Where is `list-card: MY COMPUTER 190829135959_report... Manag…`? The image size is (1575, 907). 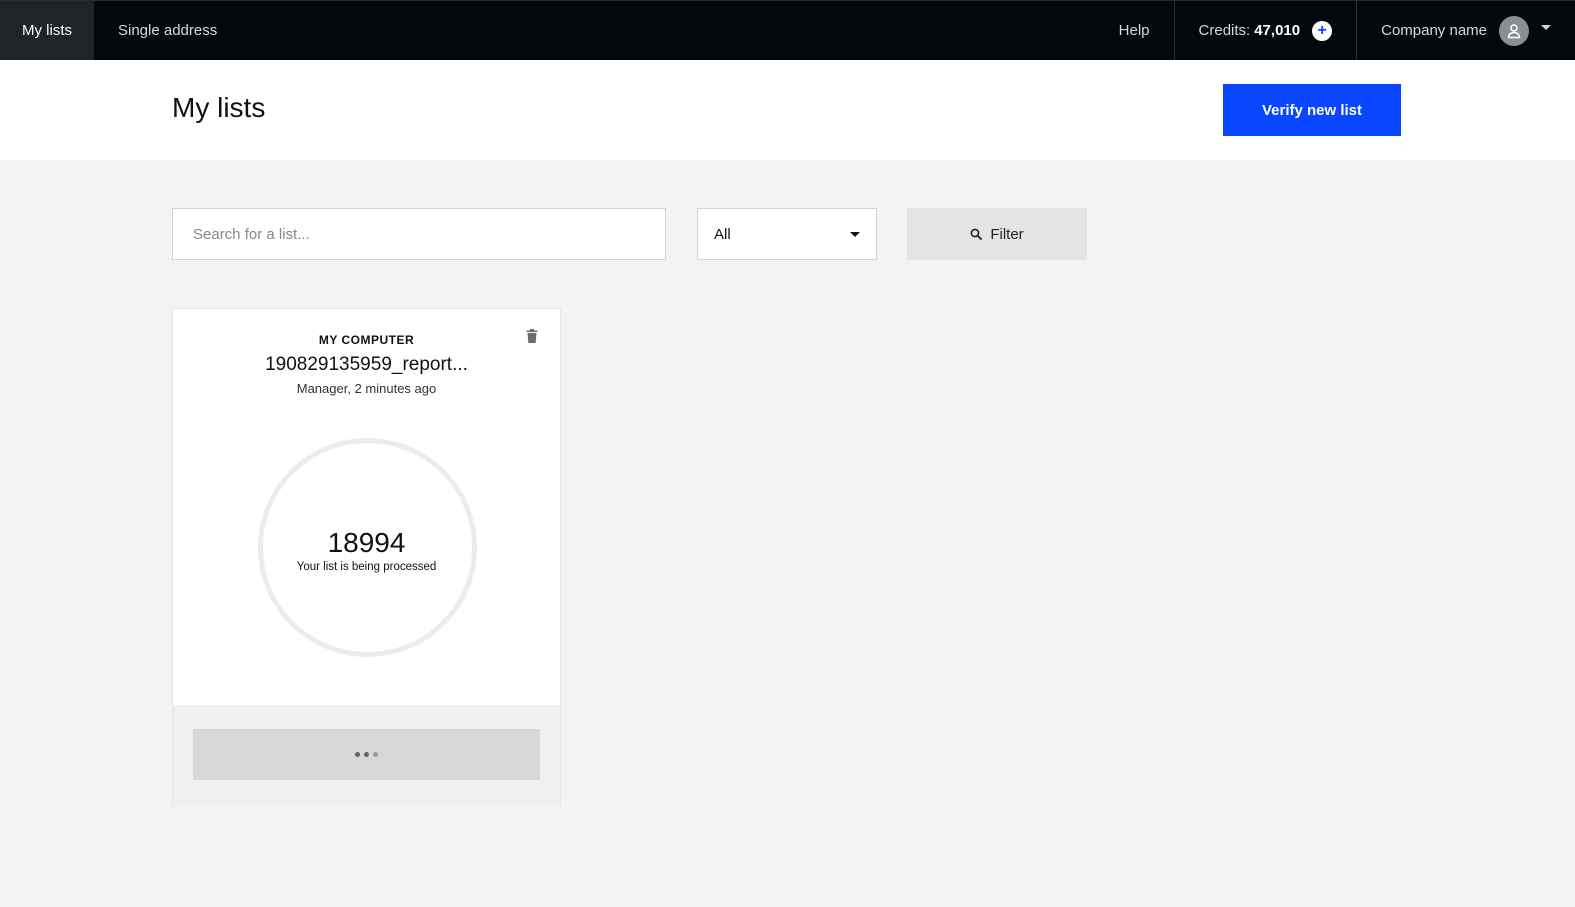 list-card: MY COMPUTER 190829135959_report... Manag… is located at coordinates (366, 557).